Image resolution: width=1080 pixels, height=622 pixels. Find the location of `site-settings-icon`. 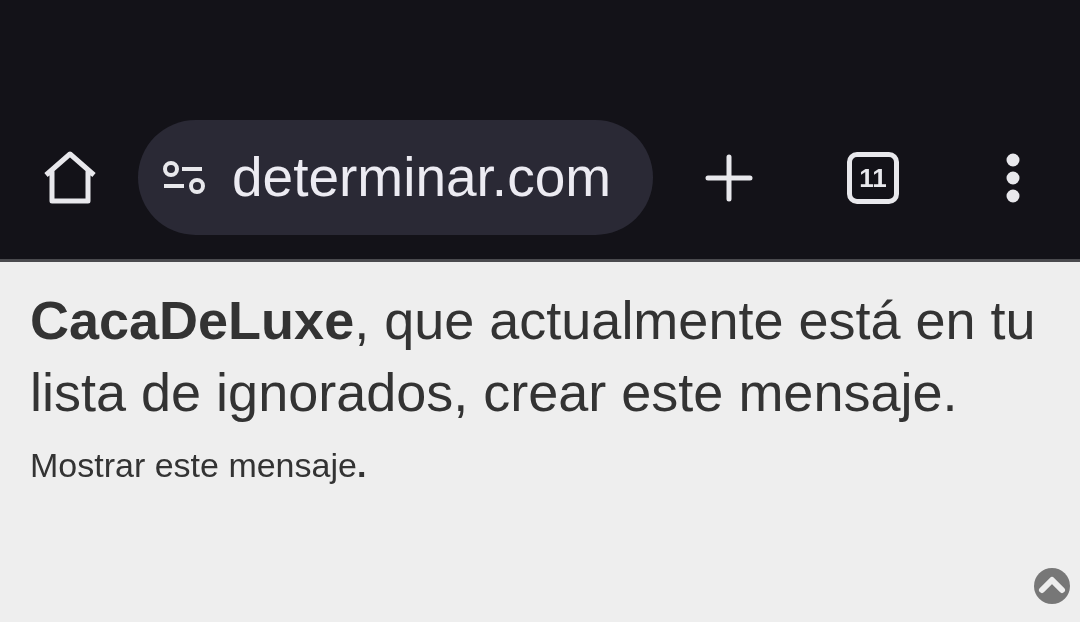

site-settings-icon is located at coordinates (184, 177).